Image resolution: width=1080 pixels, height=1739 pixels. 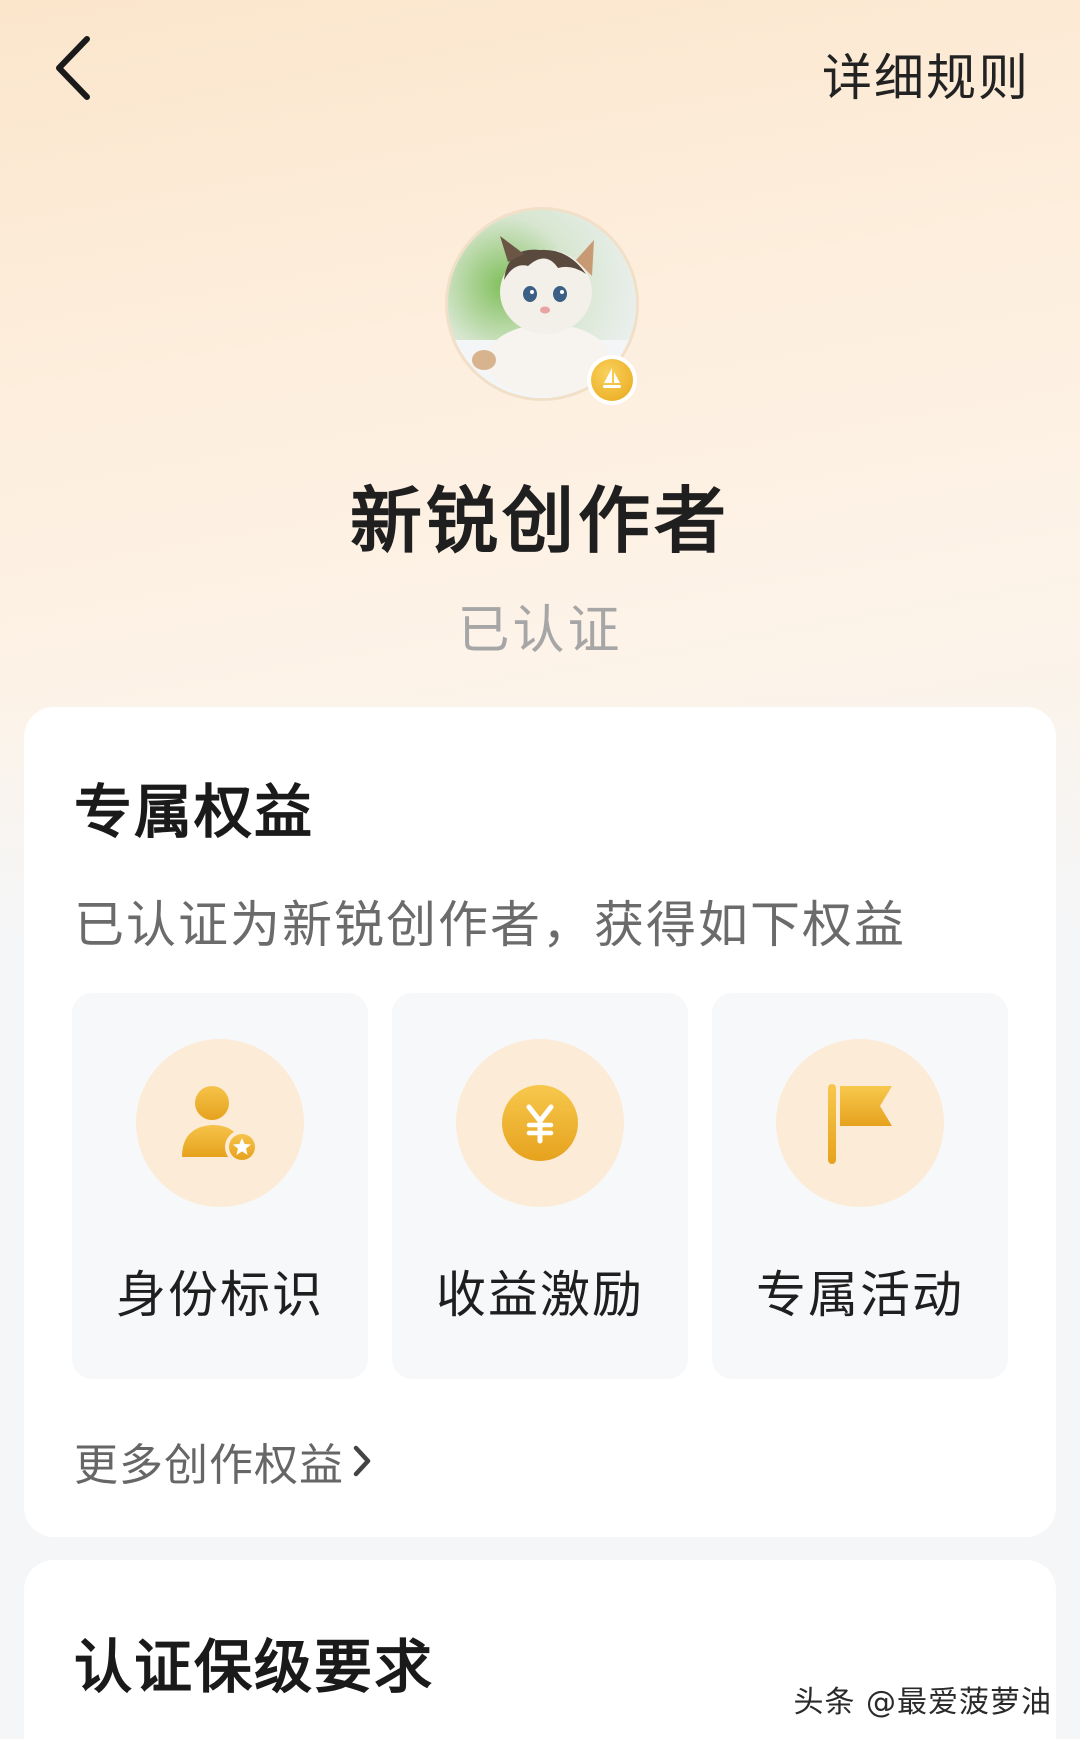 I want to click on chevron-right-icon, so click(x=362, y=1461).